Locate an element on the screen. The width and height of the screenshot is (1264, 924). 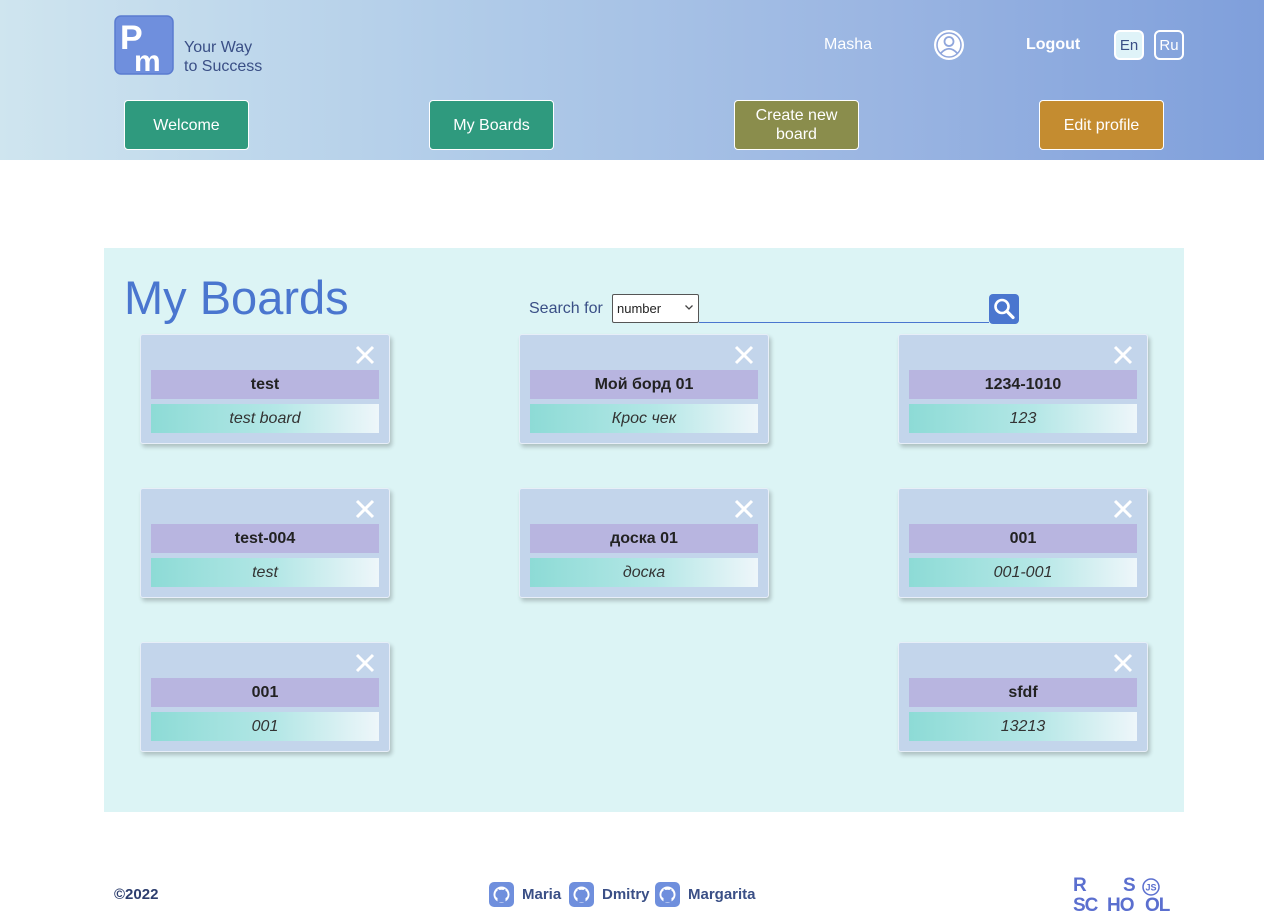
logo-tagline-line1: Your Way is located at coordinates (218, 47).